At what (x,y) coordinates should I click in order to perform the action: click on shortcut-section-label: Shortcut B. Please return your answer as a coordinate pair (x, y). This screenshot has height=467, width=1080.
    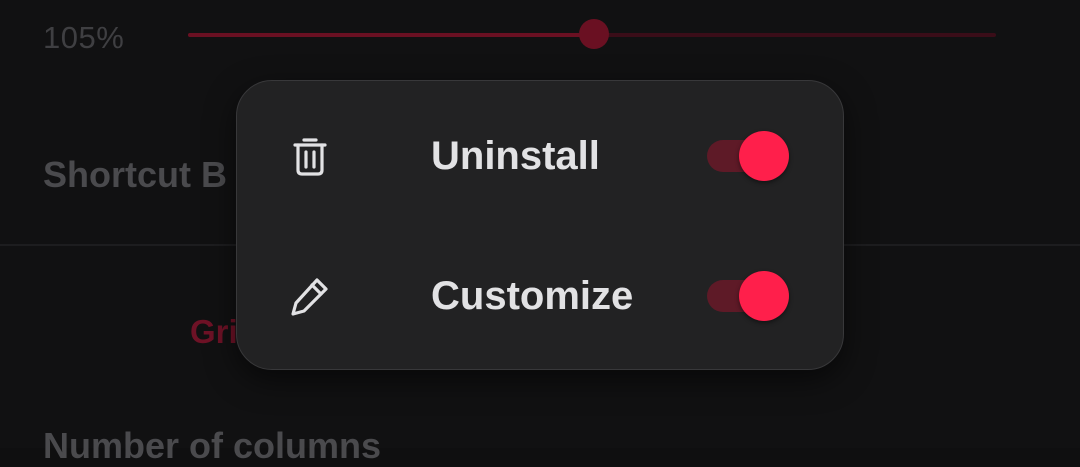
    Looking at the image, I should click on (135, 174).